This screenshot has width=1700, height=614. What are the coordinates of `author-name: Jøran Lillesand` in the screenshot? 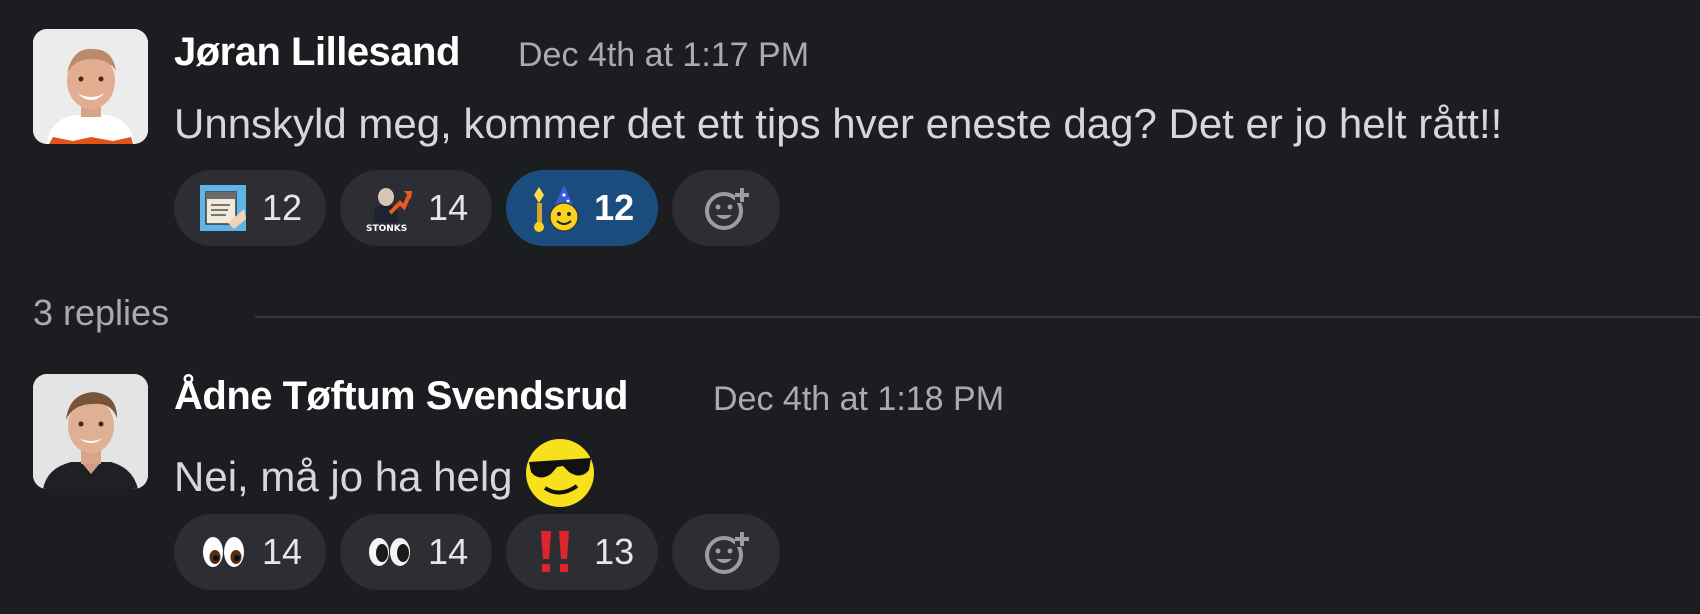 It's located at (317, 52).